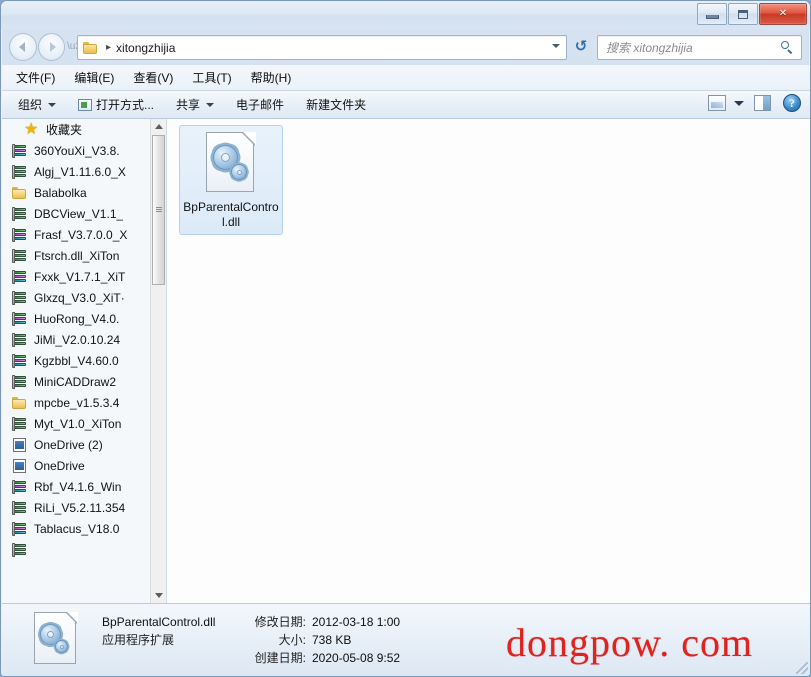 This screenshot has width=811, height=677. I want to click on new-folder-button: 新建文件夹, so click(336, 104).